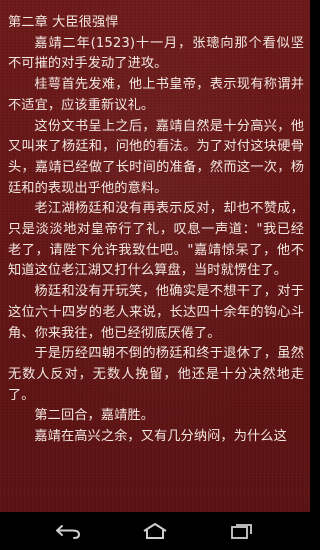  What do you see at coordinates (156, 95) in the screenshot?
I see `paragraph: 桂萼首先发难，他上书皇帝，表示现有称谓并不适宜，应该重新议礼。` at bounding box center [156, 95].